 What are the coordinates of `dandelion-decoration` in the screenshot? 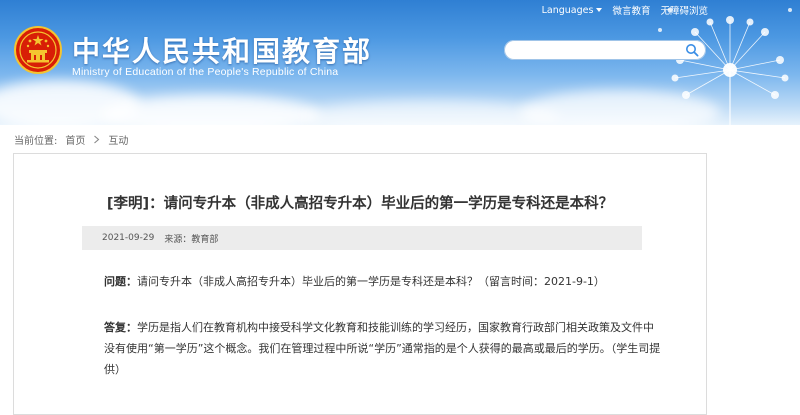 It's located at (725, 66).